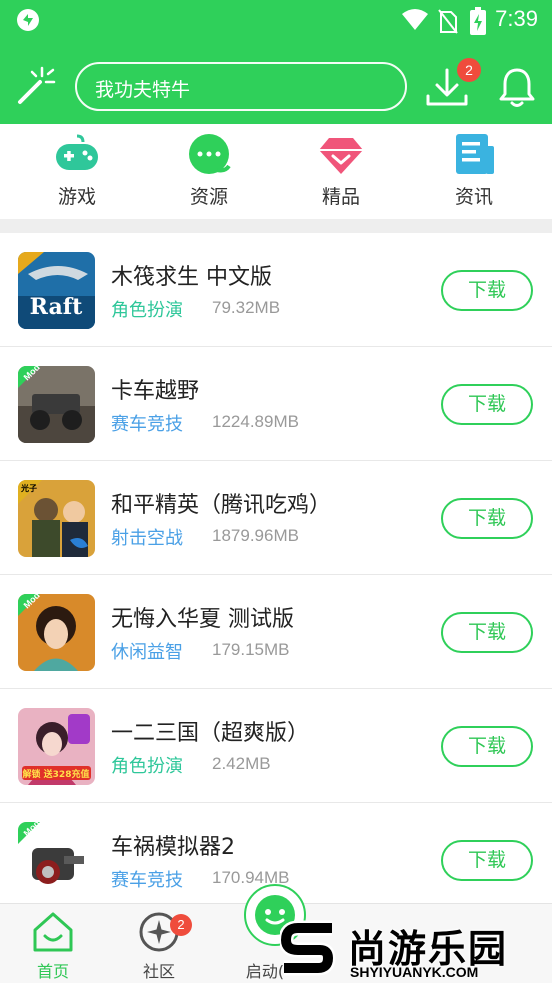  What do you see at coordinates (181, 925) in the screenshot?
I see `community-badge: 2` at bounding box center [181, 925].